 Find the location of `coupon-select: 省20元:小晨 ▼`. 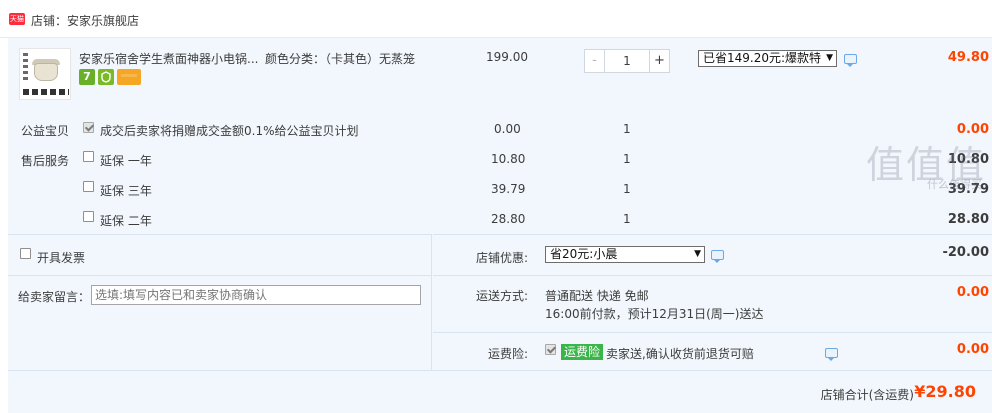

coupon-select: 省20元:小晨 ▼ is located at coordinates (625, 254).